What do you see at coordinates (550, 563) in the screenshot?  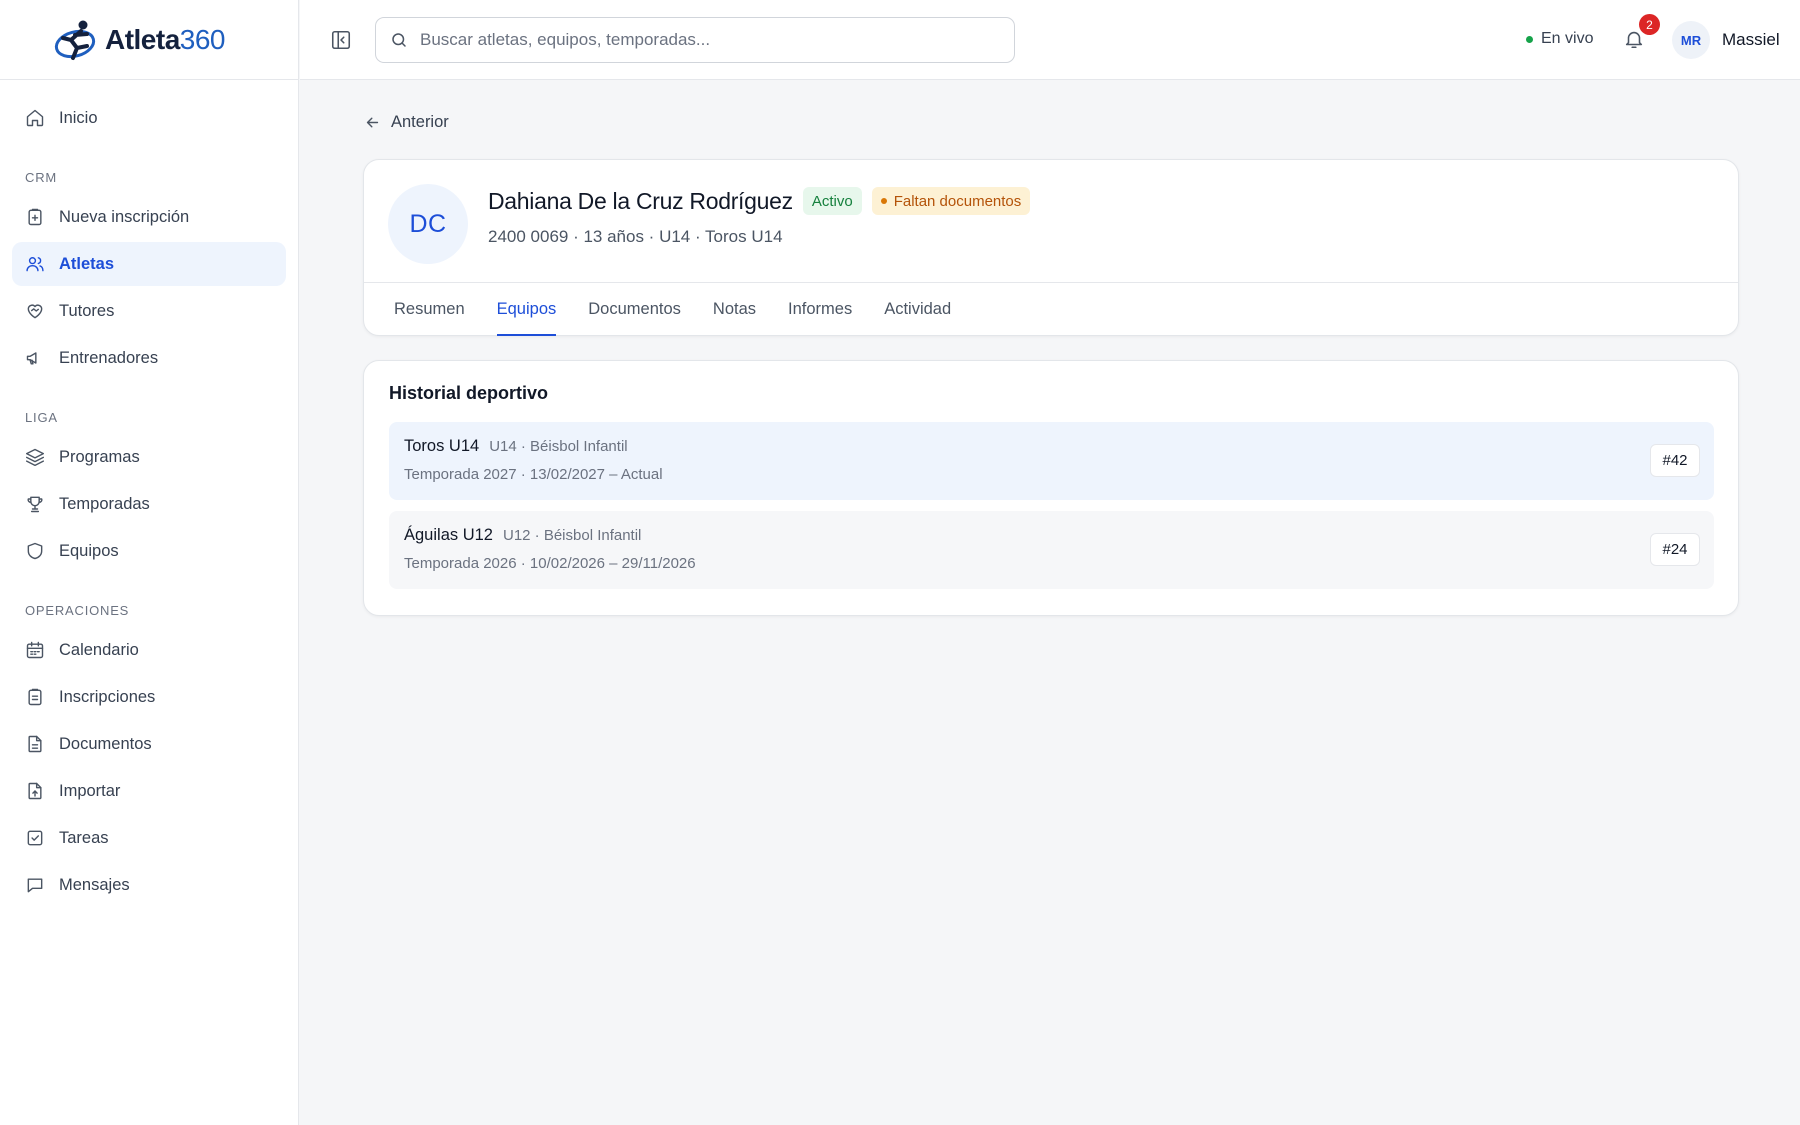 I see `team-season: Temporada 2026 · 10/02/2026 – 29/11/2026` at bounding box center [550, 563].